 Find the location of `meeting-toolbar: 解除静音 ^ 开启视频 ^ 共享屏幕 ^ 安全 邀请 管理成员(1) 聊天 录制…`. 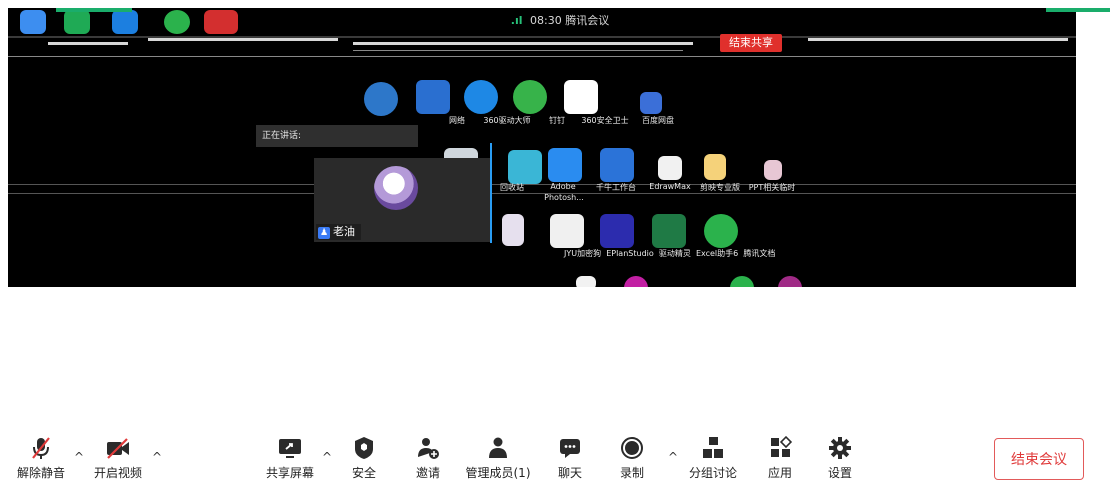

meeting-toolbar: 解除静音 ^ 开启视频 ^ 共享屏幕 ^ 安全 邀请 管理成员(1) 聊天 录制… is located at coordinates (555, 451).